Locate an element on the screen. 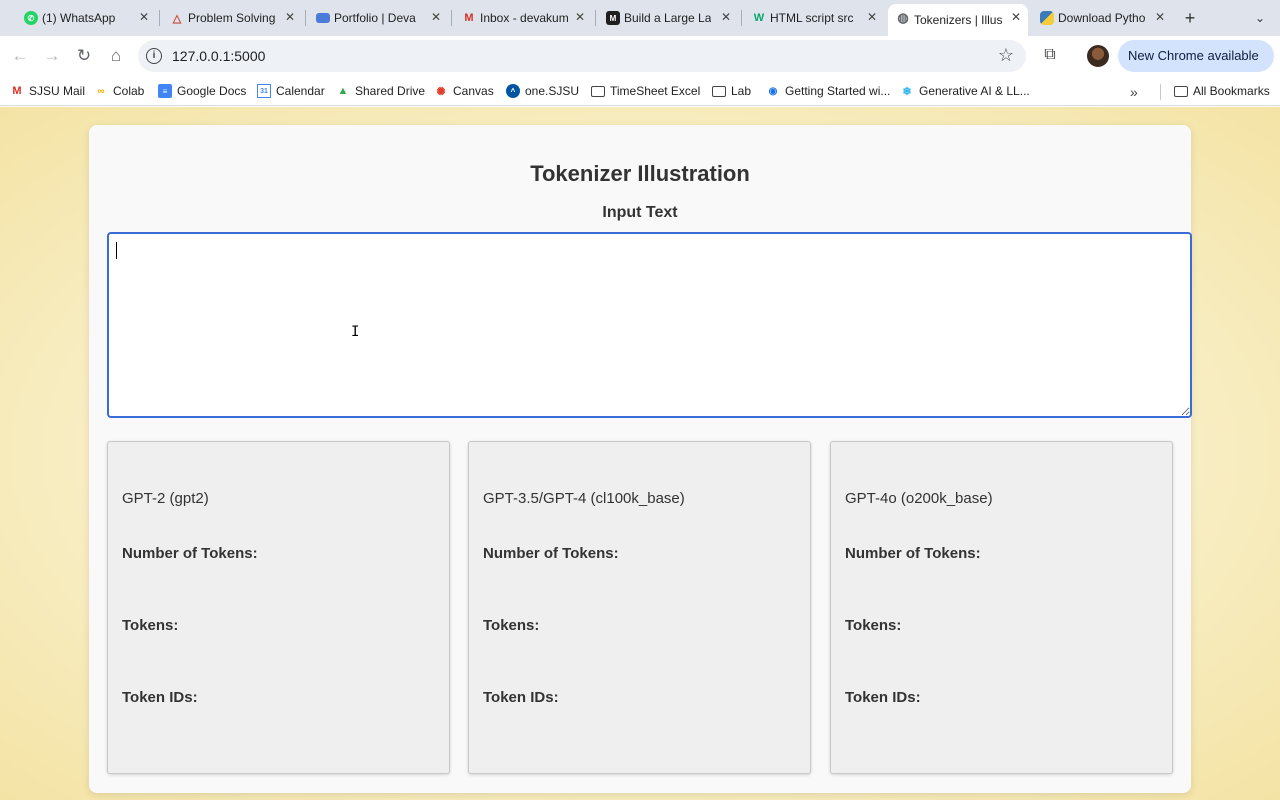 The image size is (1280, 800). url-text: 127.0.0.1:5000 is located at coordinates (219, 56).